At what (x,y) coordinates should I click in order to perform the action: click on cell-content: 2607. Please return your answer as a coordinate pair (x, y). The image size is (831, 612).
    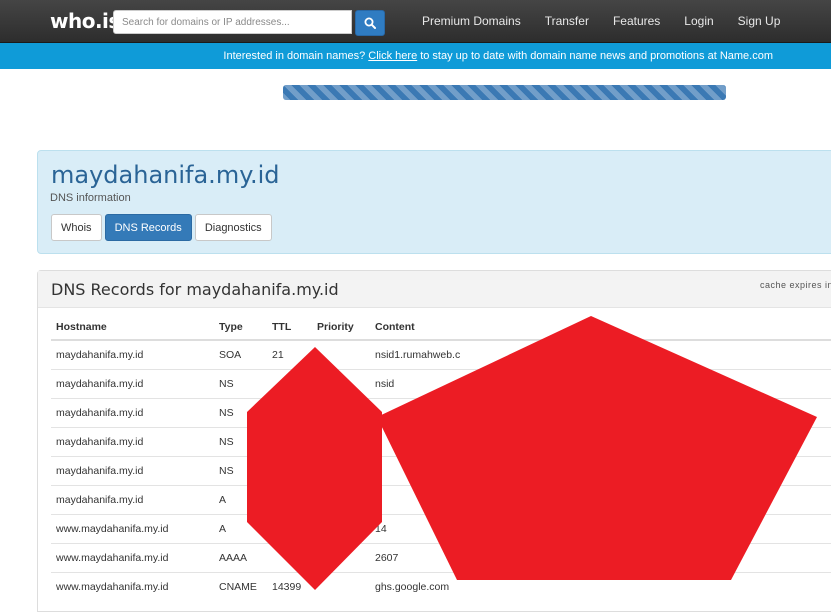
    Looking at the image, I should click on (600, 558).